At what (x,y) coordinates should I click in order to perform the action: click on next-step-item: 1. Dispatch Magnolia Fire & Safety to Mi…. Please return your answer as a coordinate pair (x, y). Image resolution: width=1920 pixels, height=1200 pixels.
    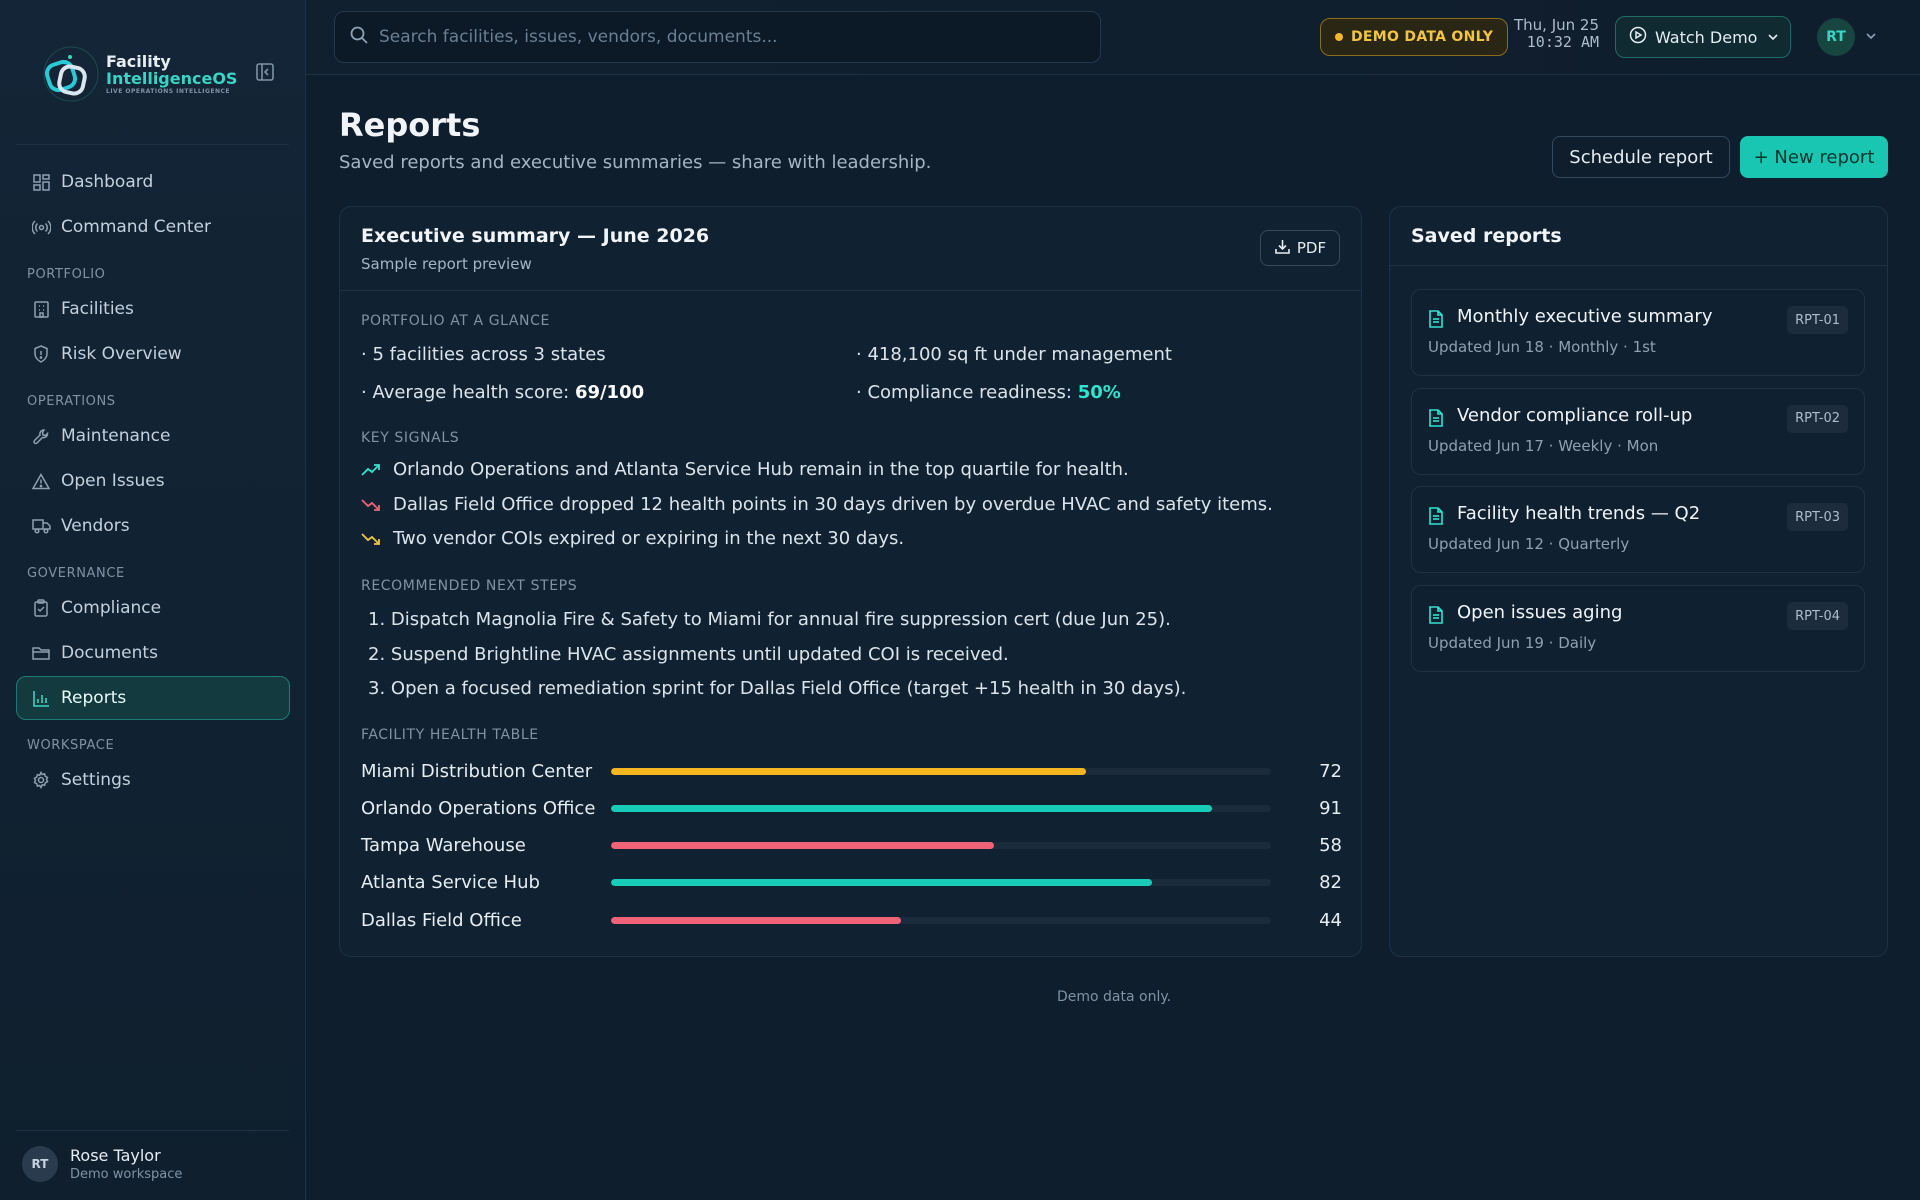
    Looking at the image, I should click on (769, 619).